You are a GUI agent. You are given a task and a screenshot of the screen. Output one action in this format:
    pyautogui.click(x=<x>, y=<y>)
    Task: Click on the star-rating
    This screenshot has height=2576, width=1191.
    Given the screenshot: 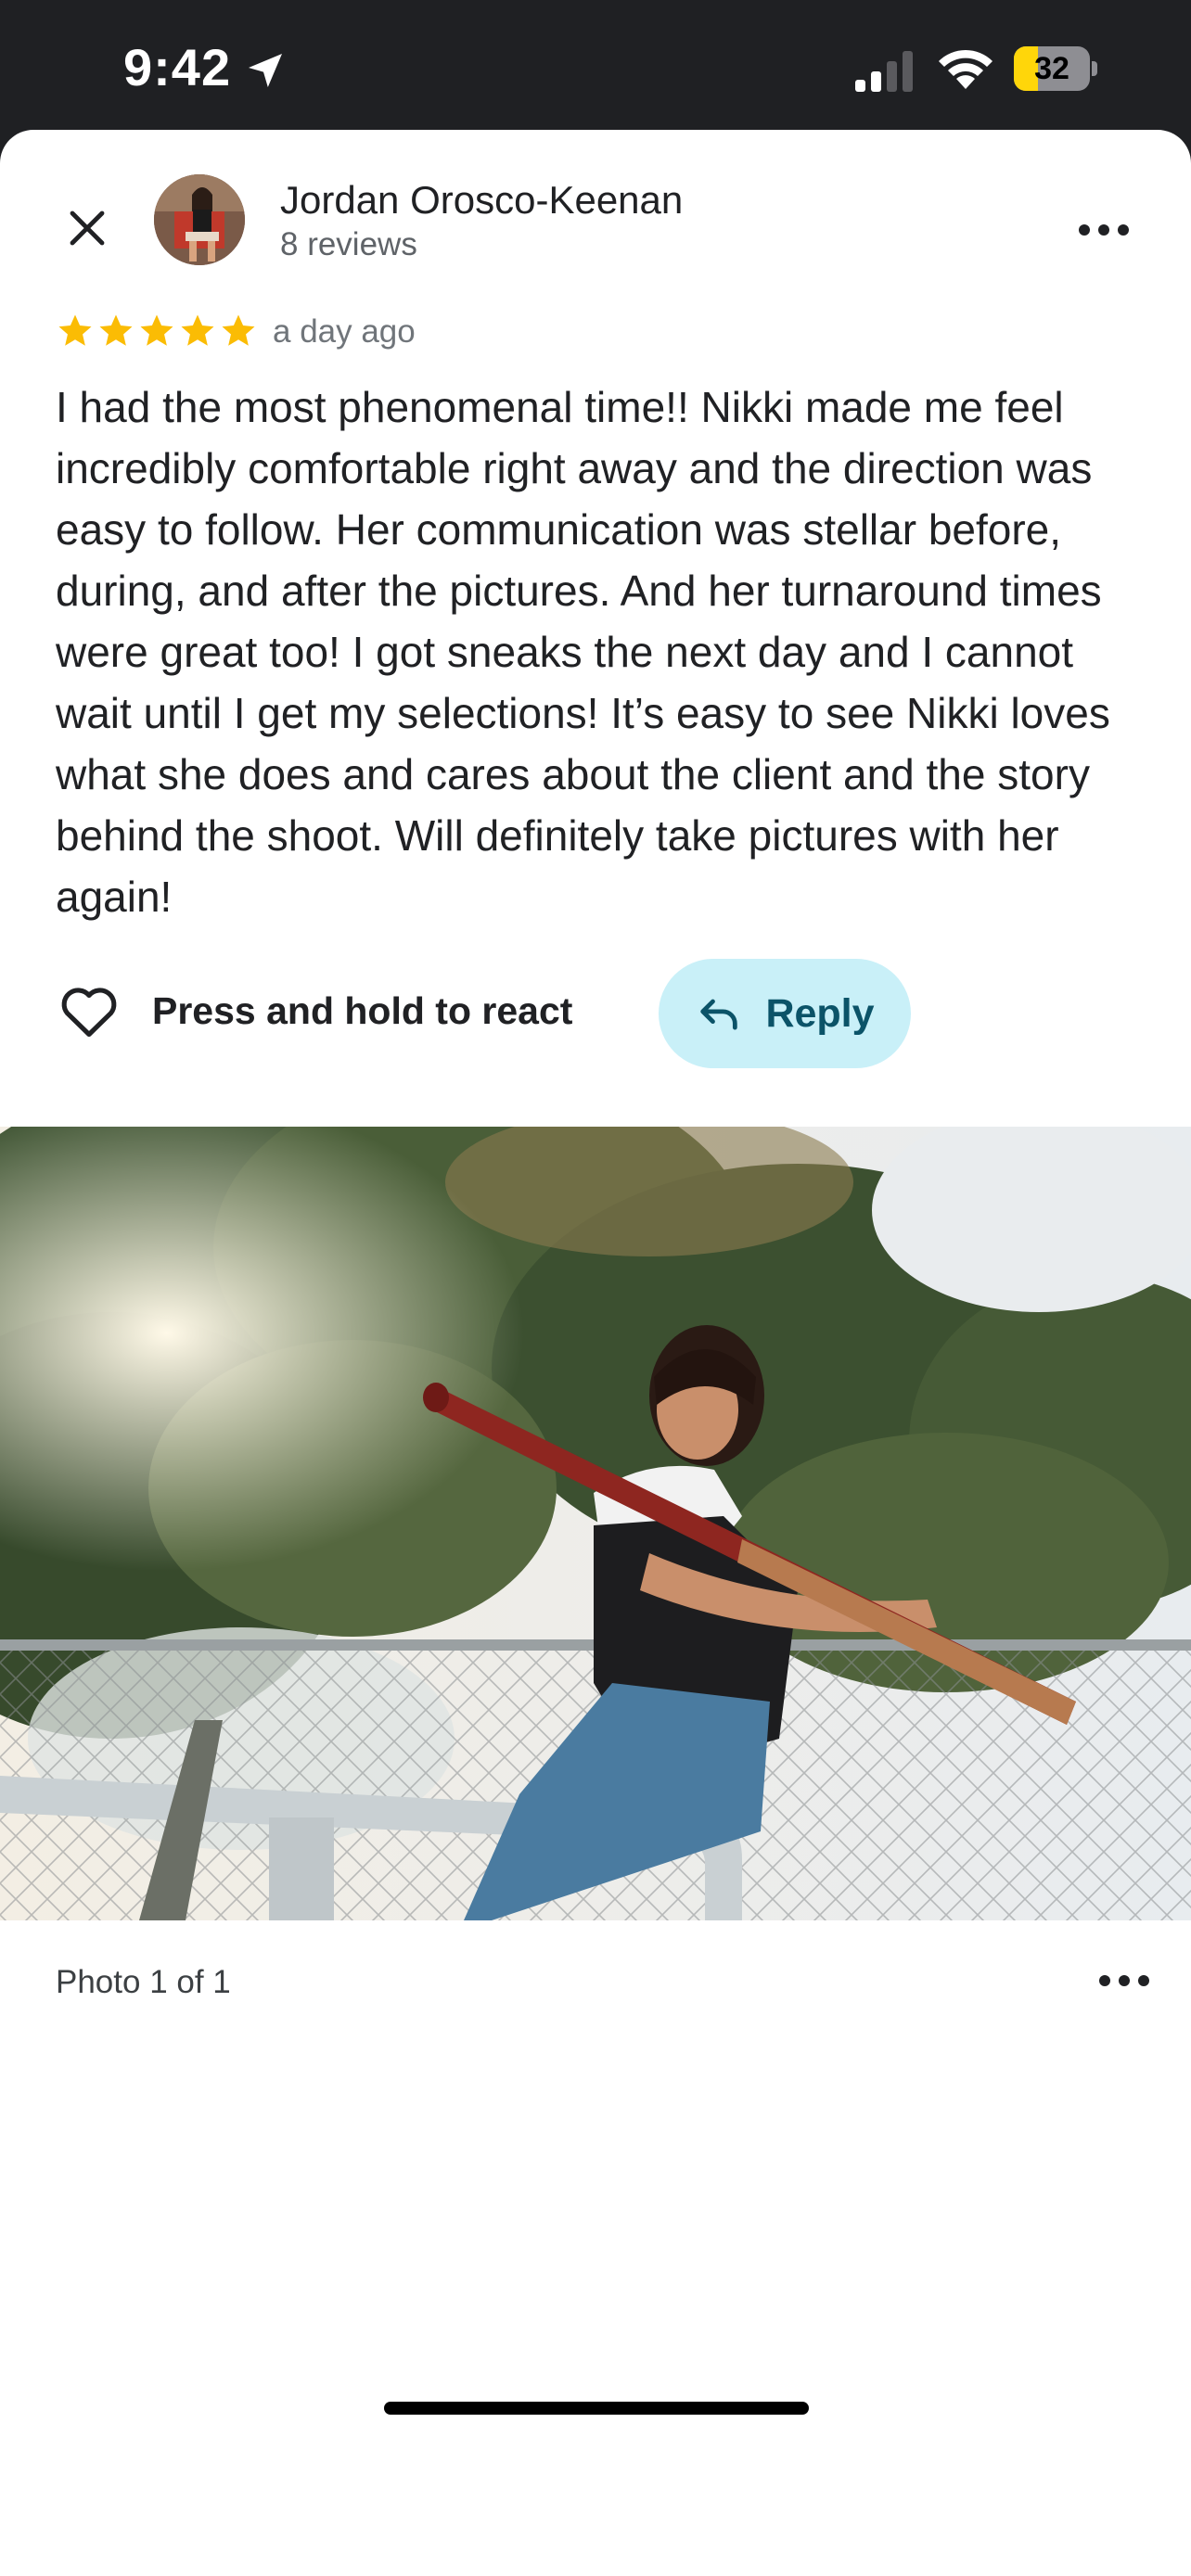 What is the action you would take?
    pyautogui.click(x=157, y=331)
    